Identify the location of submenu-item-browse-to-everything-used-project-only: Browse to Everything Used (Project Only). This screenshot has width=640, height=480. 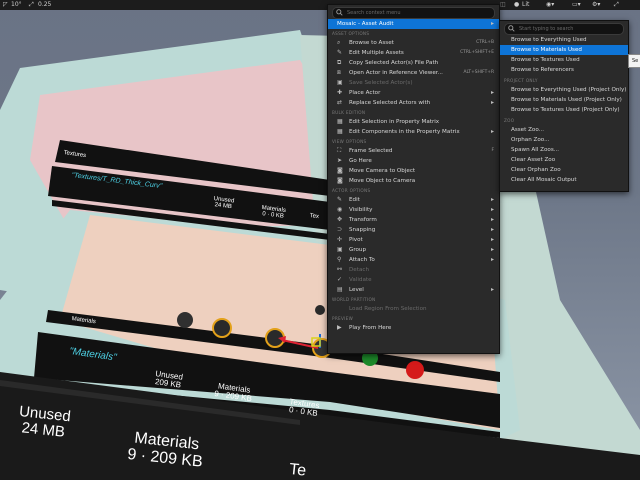
(564, 90).